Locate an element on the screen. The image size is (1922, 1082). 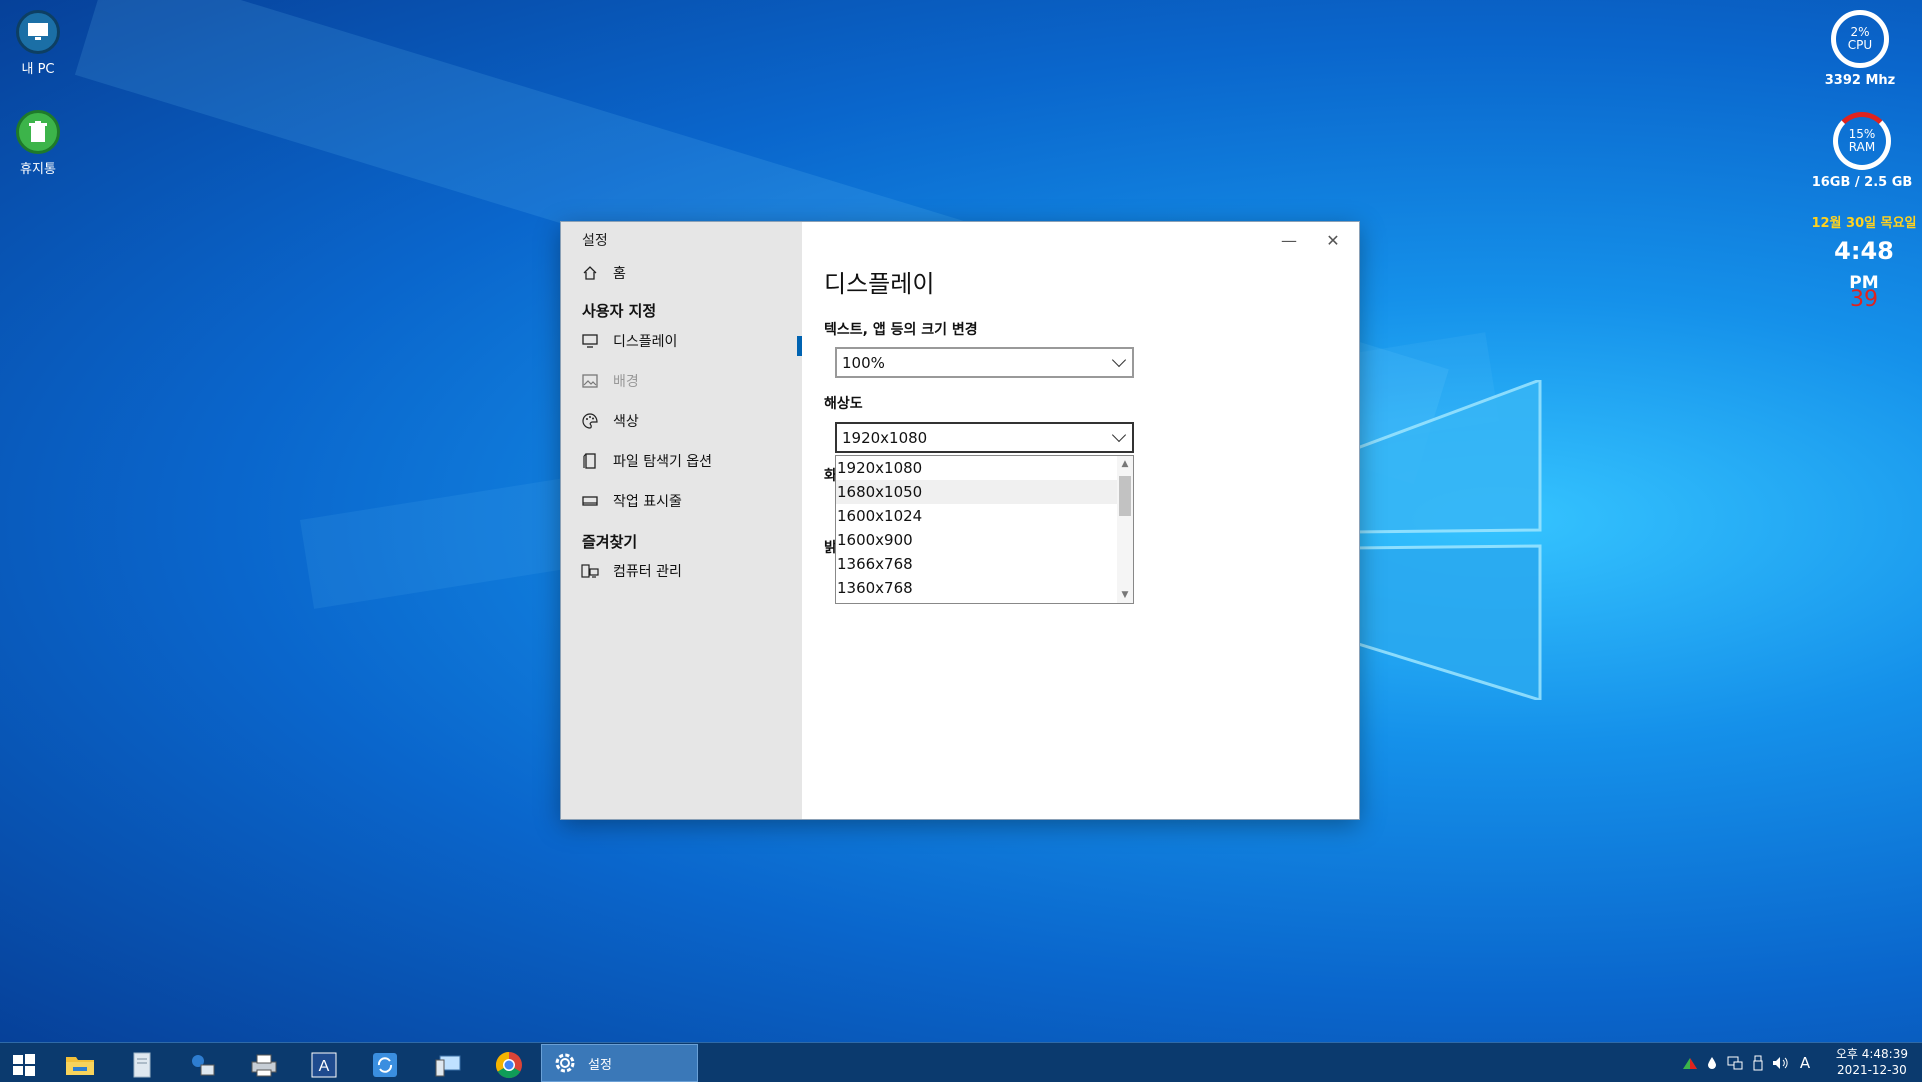
droplet-icon is located at coordinates (1712, 1063).